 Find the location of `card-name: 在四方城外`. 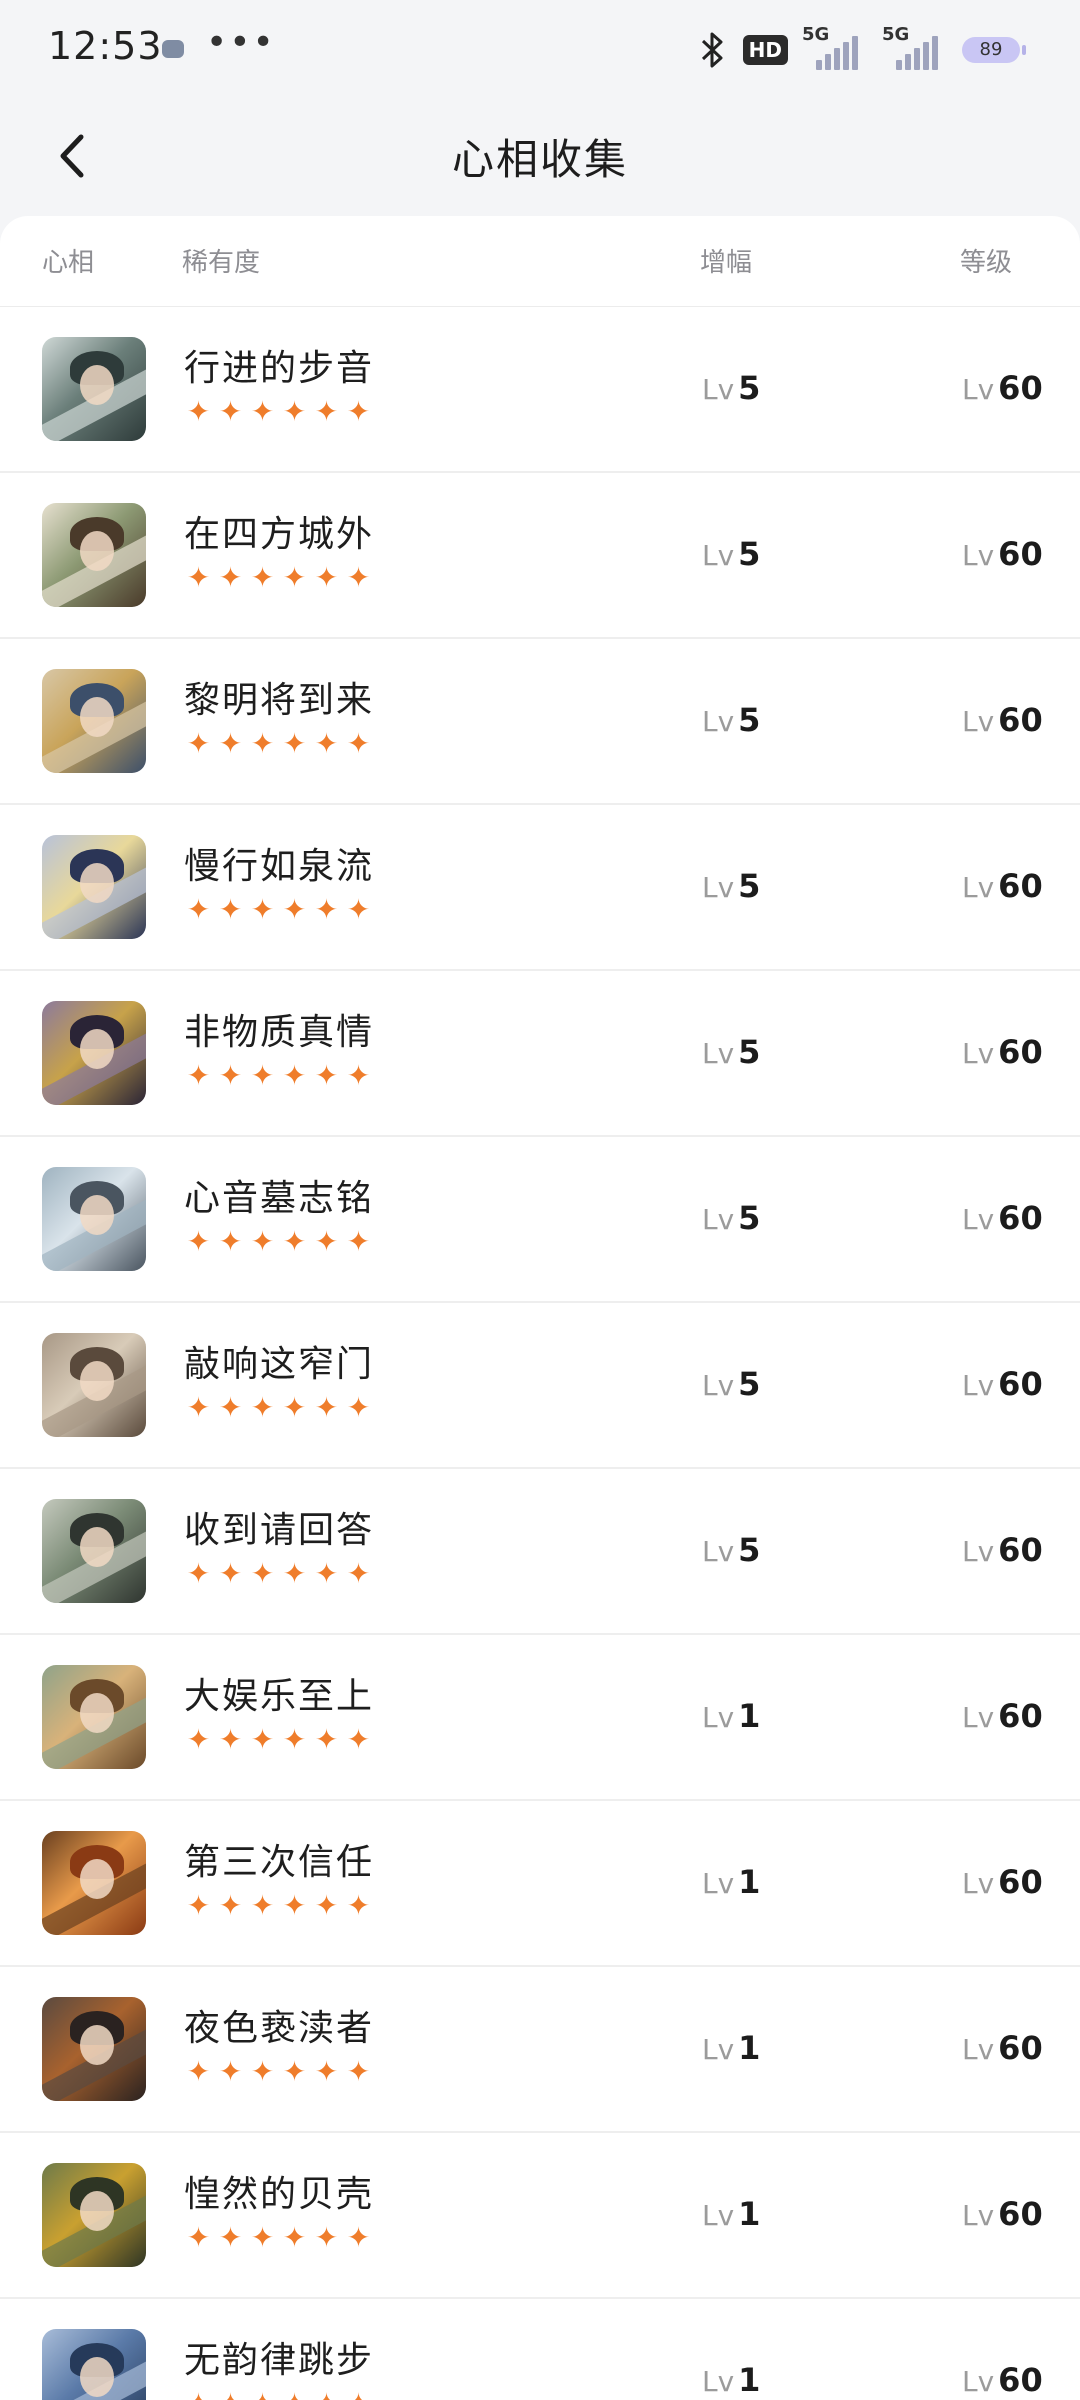

card-name: 在四方城外 is located at coordinates (279, 534).